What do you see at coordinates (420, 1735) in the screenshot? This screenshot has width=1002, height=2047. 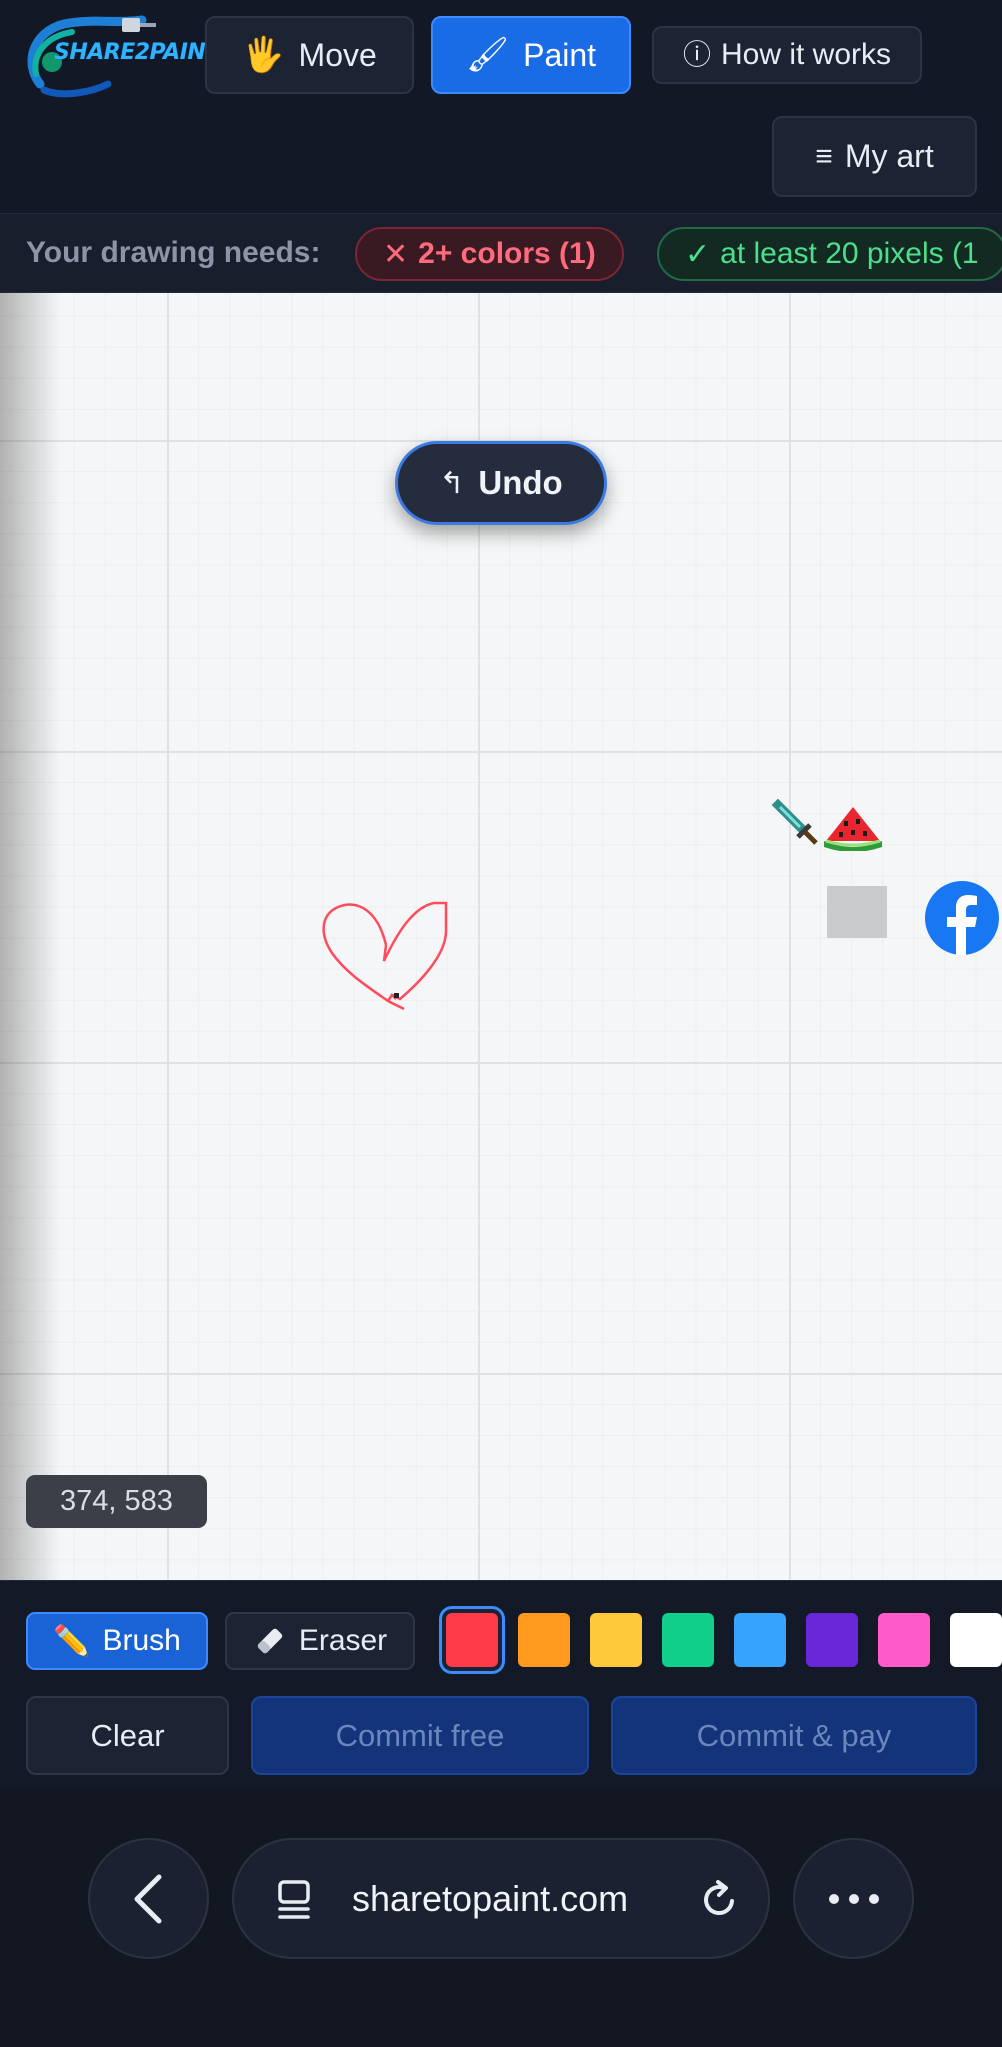 I see `commit-free-button: Commit free` at bounding box center [420, 1735].